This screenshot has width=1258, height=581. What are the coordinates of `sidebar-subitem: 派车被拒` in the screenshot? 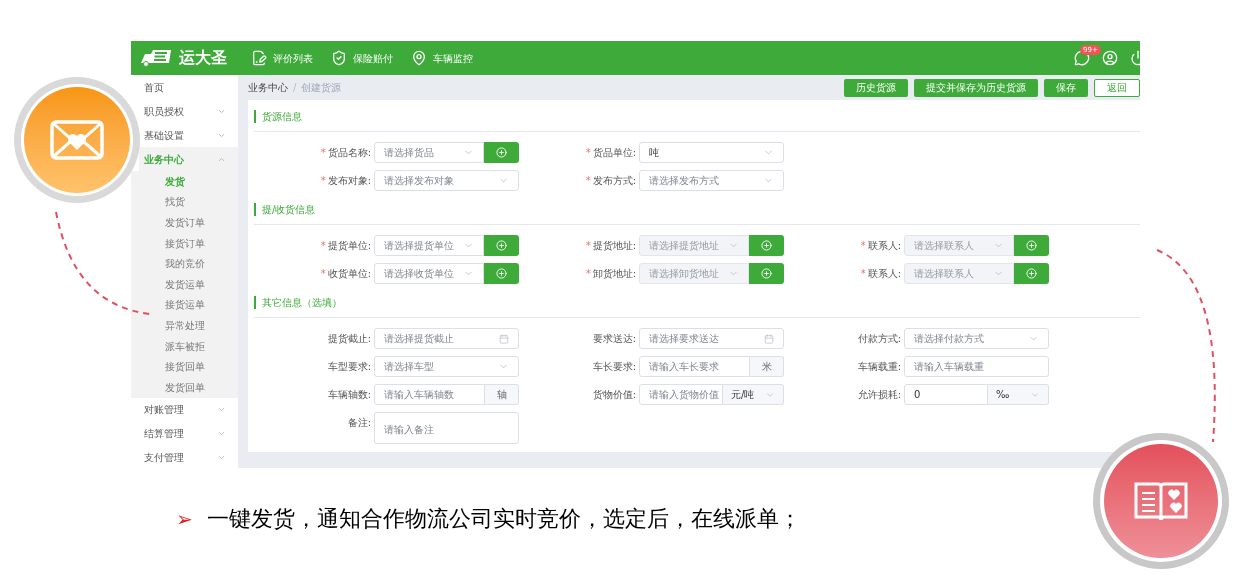 It's located at (184, 346).